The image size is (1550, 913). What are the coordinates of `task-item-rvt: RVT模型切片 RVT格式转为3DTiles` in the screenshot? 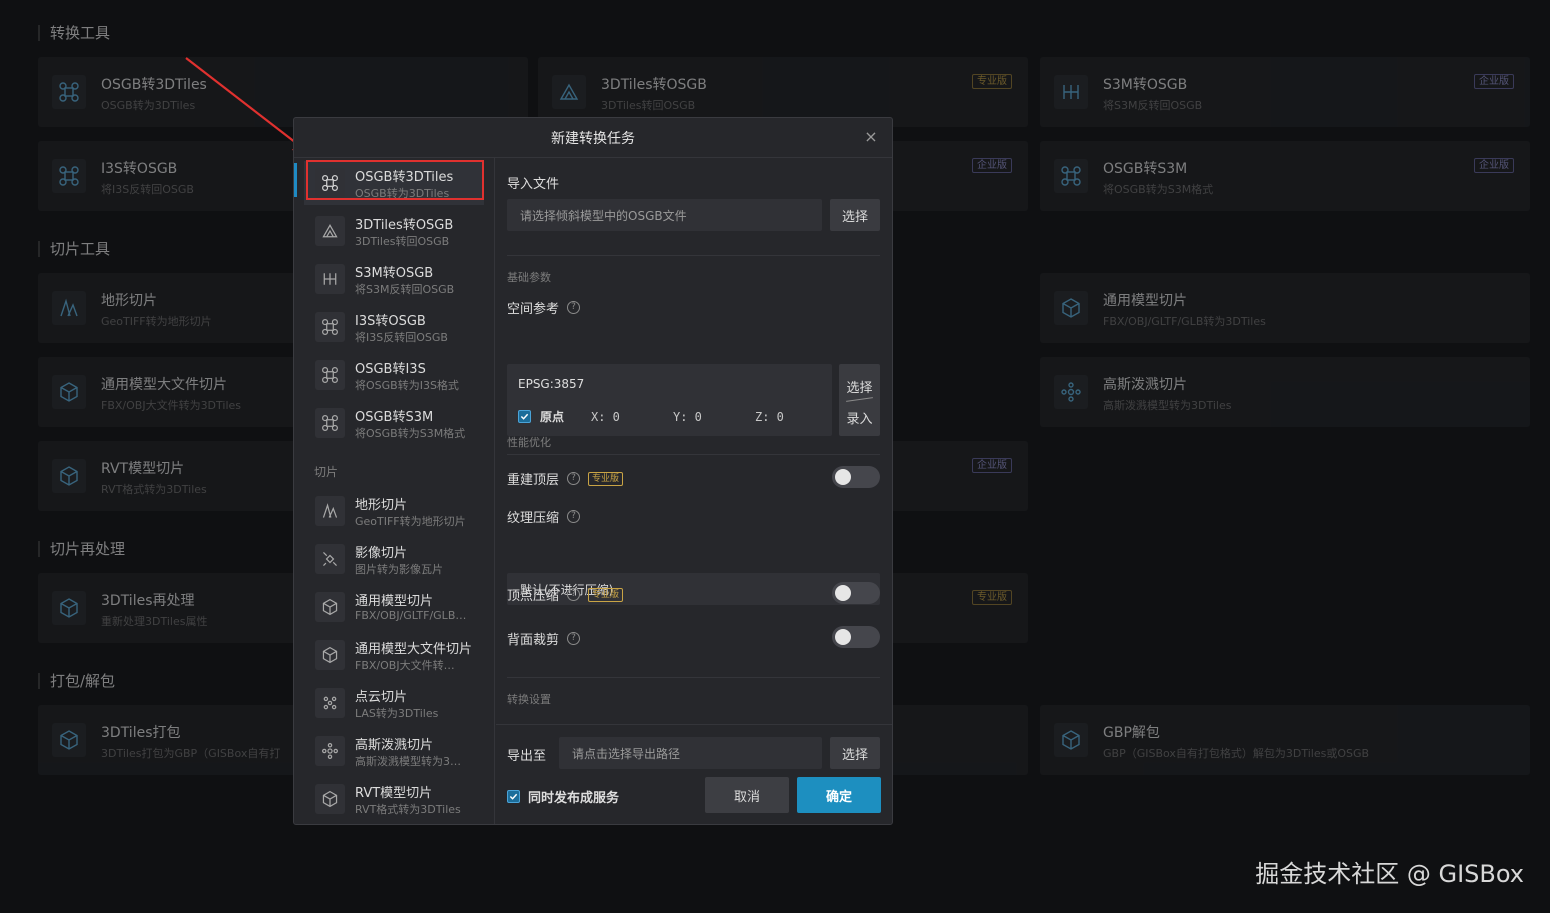 It's located at (394, 799).